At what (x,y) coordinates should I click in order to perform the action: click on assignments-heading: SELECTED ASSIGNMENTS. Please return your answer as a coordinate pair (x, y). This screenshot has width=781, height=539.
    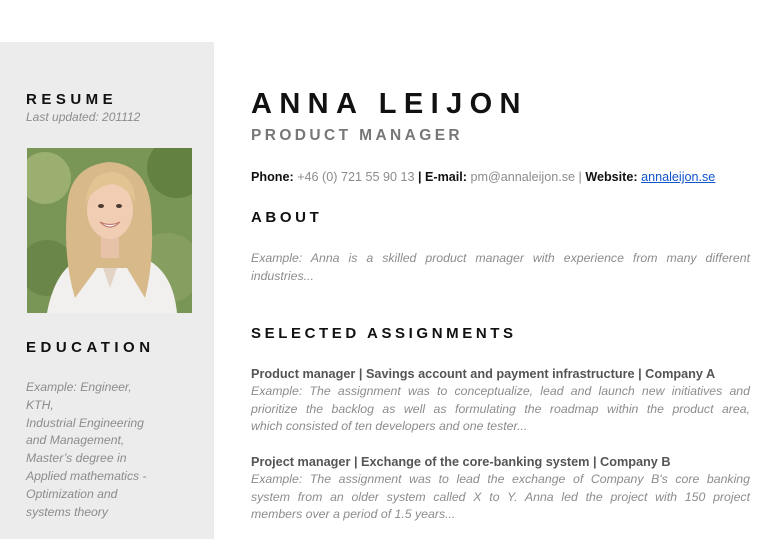
    Looking at the image, I should click on (384, 333).